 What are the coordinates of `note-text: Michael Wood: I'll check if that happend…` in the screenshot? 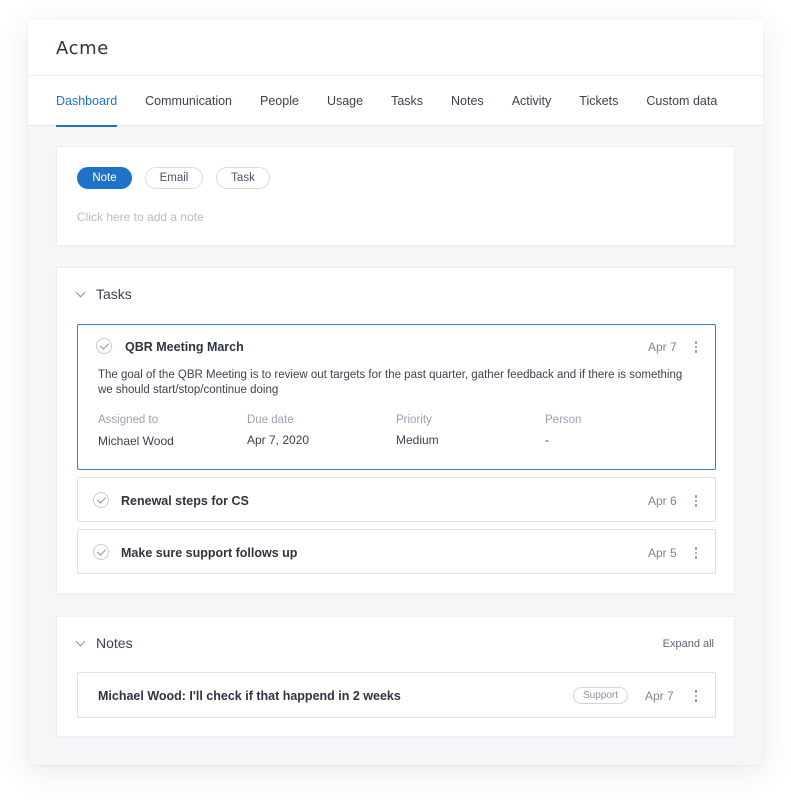 It's located at (249, 696).